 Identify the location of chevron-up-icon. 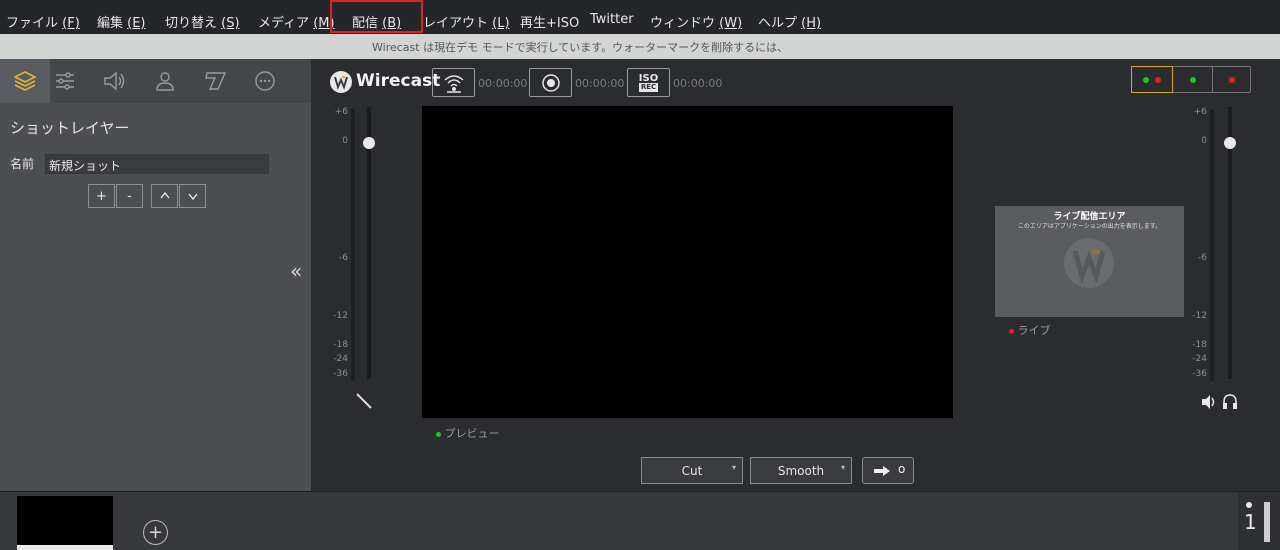
(164, 195).